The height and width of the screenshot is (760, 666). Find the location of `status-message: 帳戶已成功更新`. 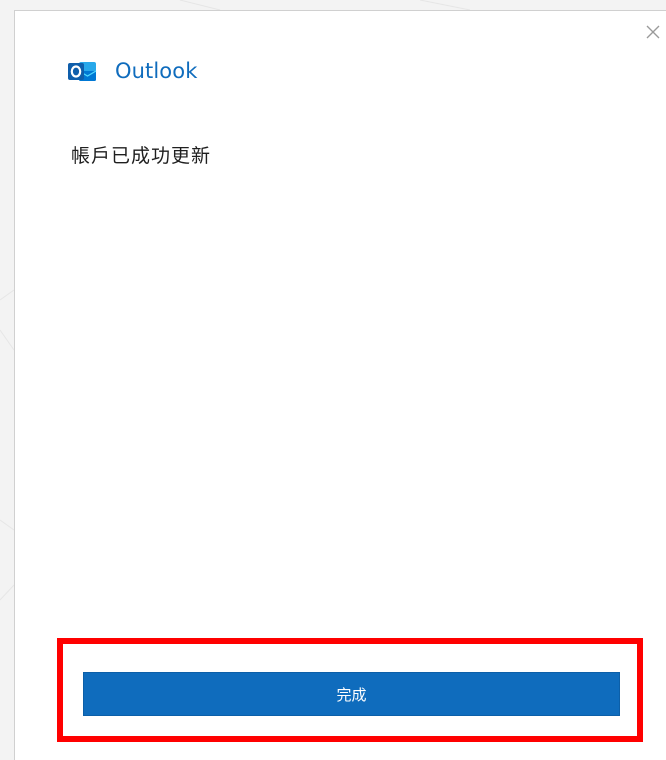

status-message: 帳戶已成功更新 is located at coordinates (141, 156).